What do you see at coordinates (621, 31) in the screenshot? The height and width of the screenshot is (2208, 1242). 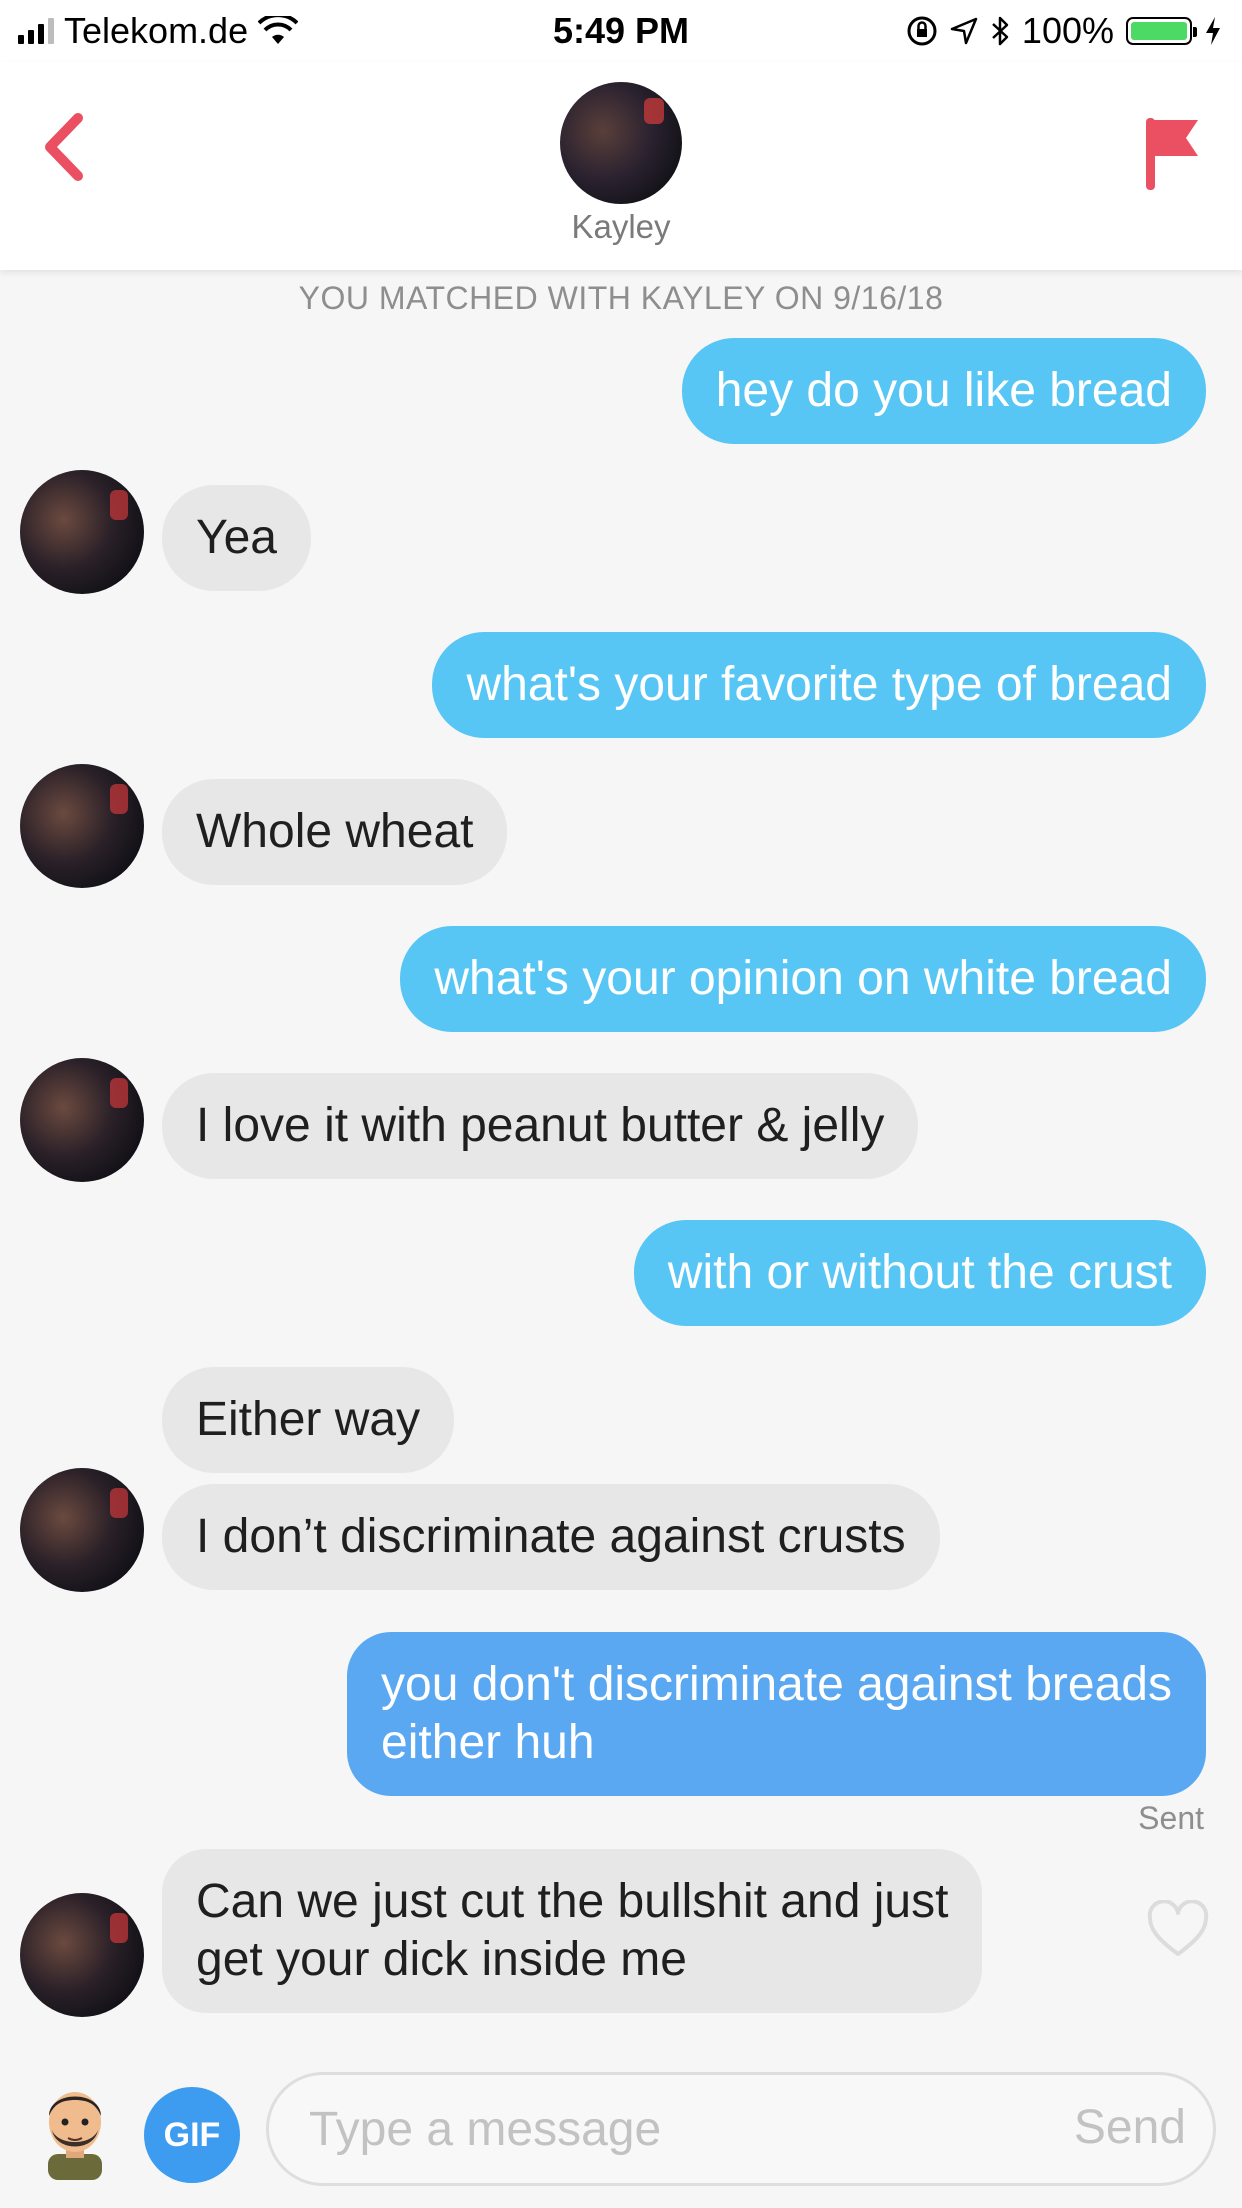 I see `status-bar: Telekom.de 5:49 PM 100%` at bounding box center [621, 31].